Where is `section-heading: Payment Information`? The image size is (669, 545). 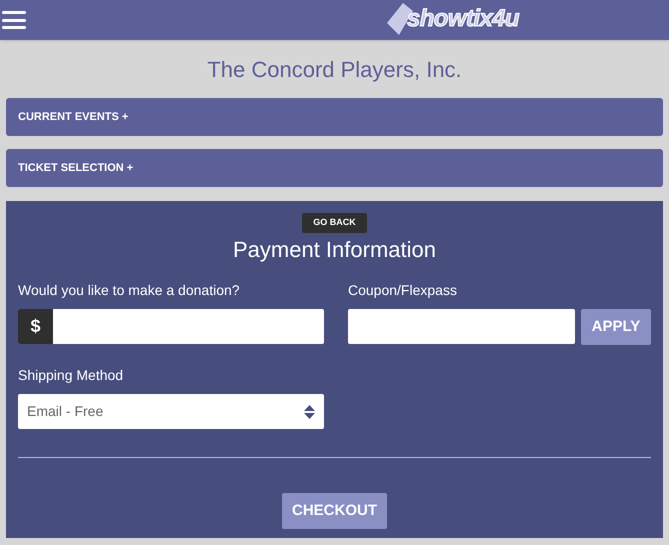
section-heading: Payment Information is located at coordinates (334, 249).